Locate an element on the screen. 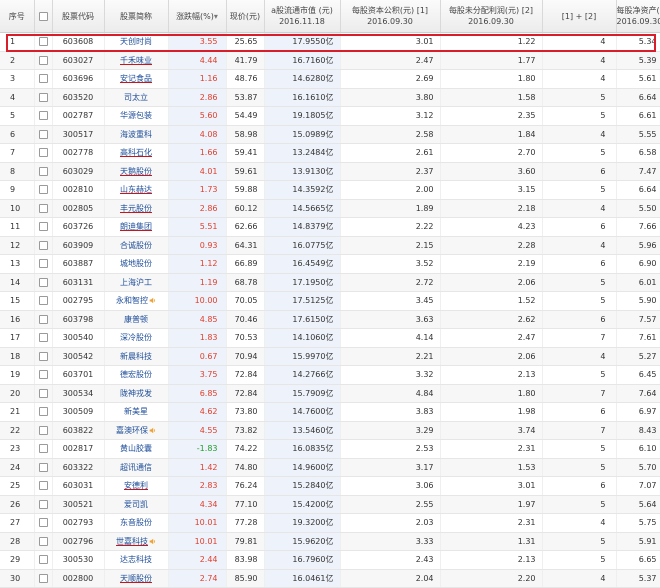 Image resolution: width=660 pixels, height=588 pixels. select-all-checkbox is located at coordinates (43, 16).